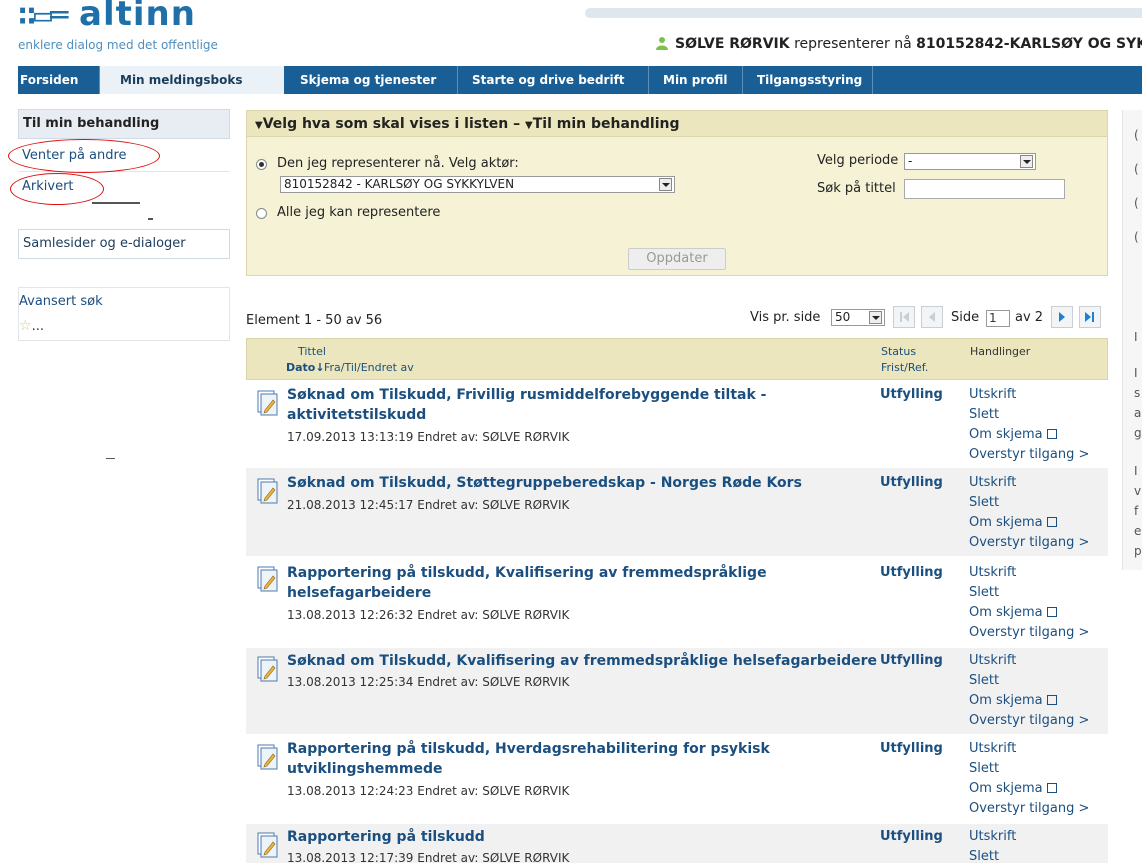  What do you see at coordinates (696, 80) in the screenshot?
I see `tab-min-profil: Min profil` at bounding box center [696, 80].